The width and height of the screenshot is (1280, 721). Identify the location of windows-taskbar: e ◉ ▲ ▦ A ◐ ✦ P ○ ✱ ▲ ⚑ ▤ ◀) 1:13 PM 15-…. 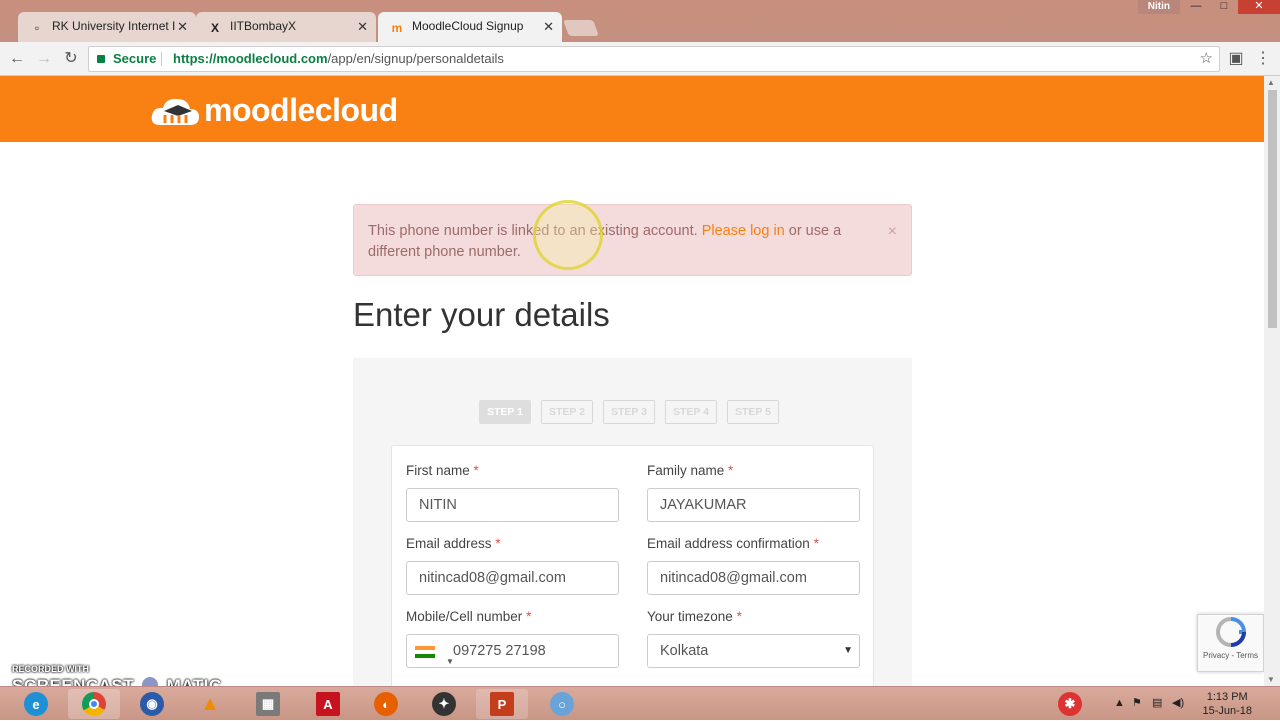
(640, 703).